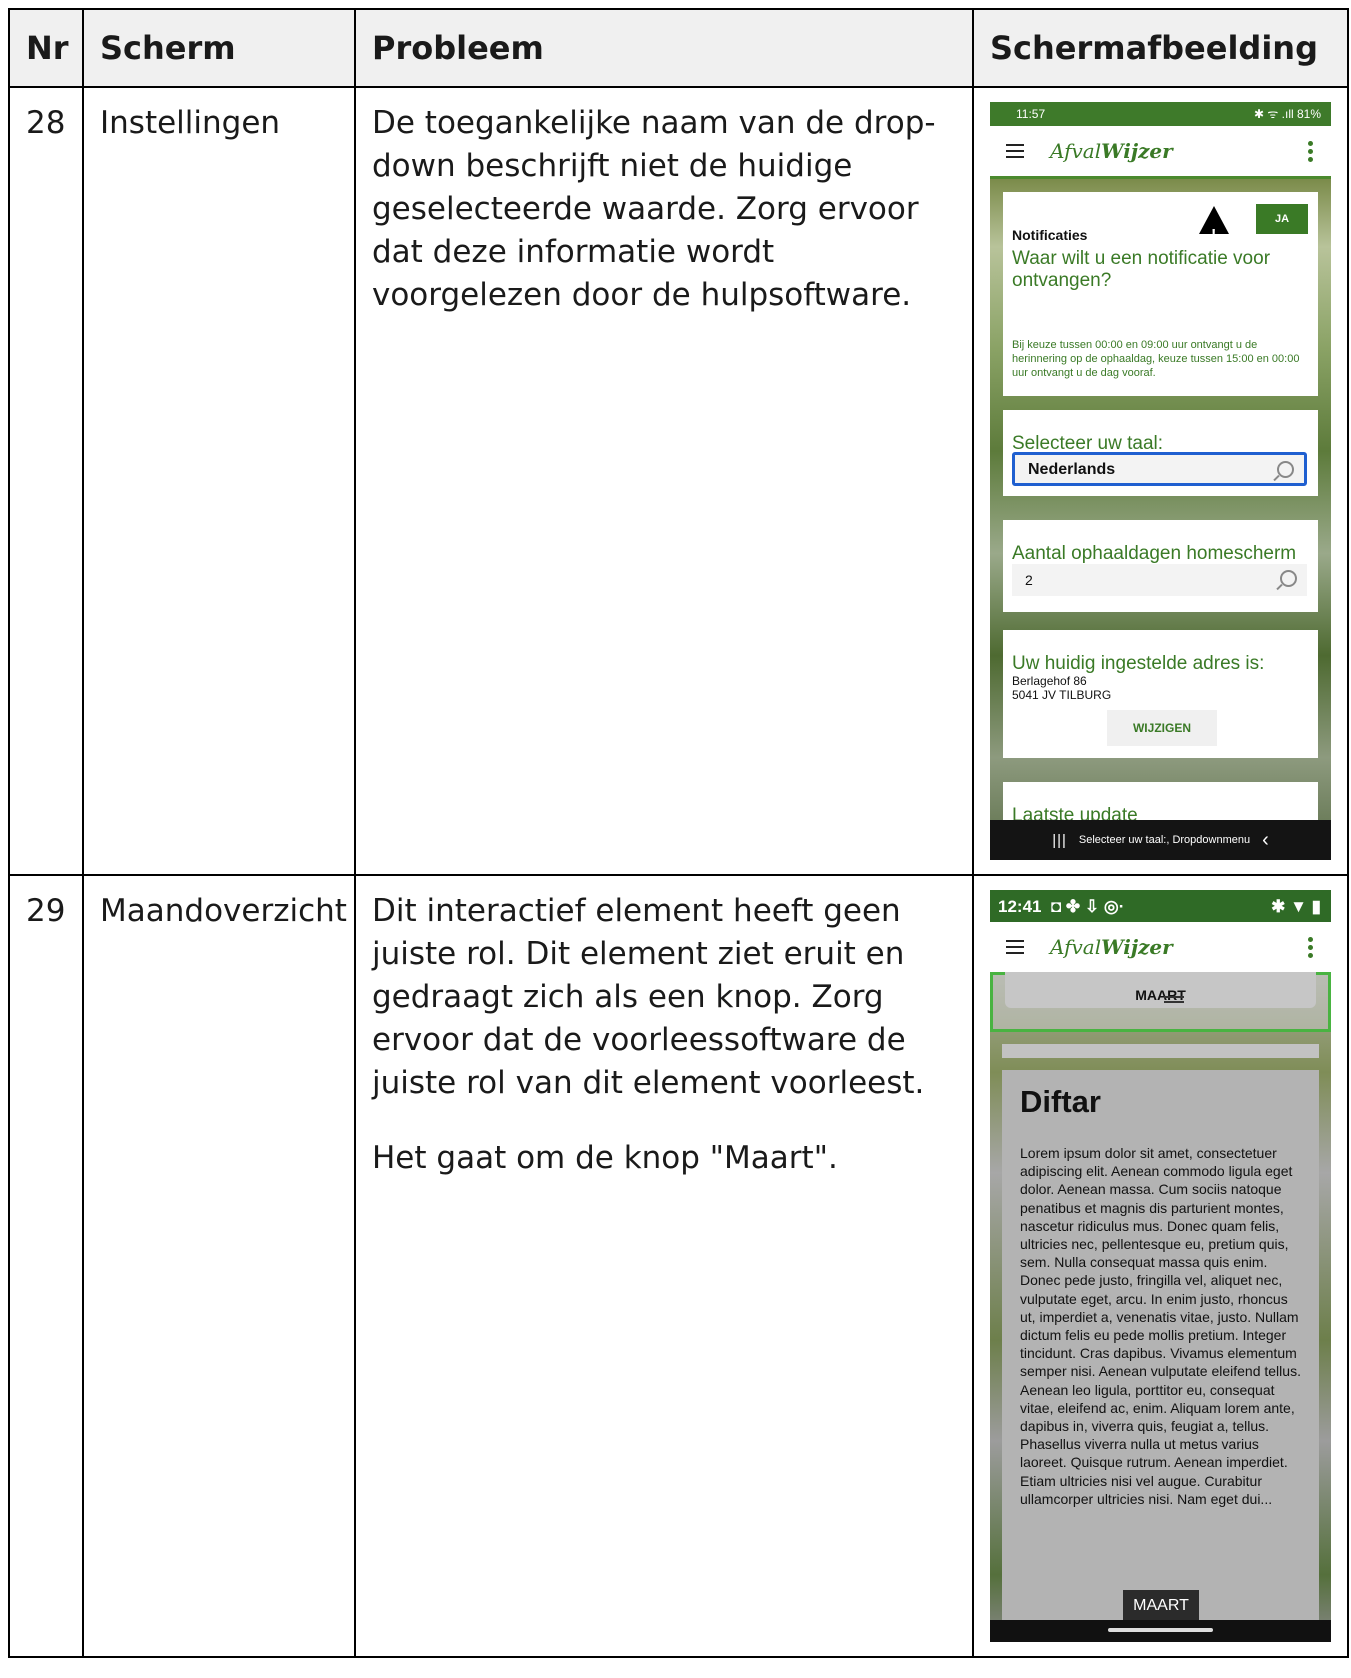 The image size is (1351, 1678). I want to click on warning-icon: !, so click(1214, 225).